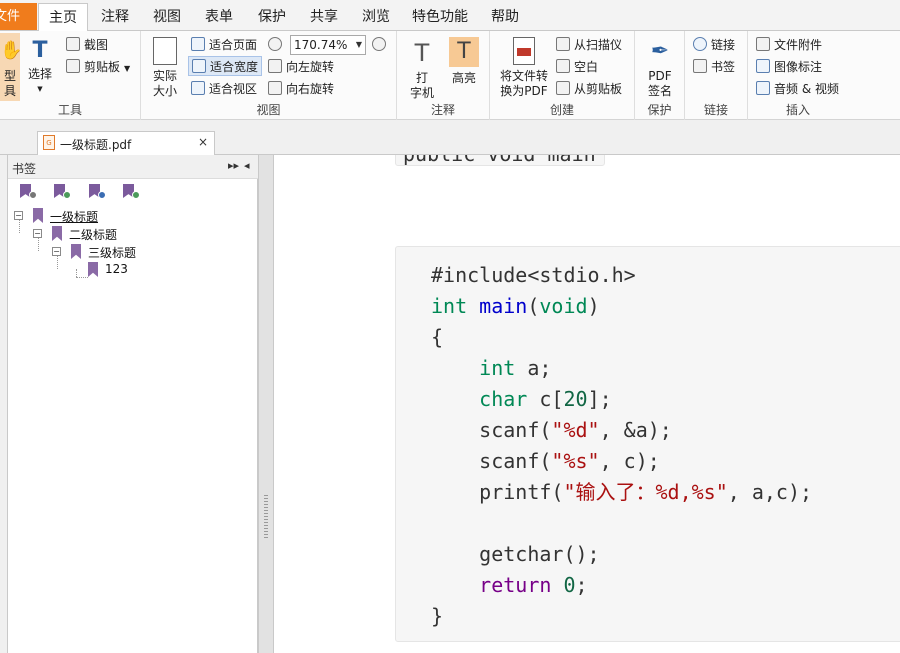  What do you see at coordinates (798, 45) in the screenshot?
I see `file-attachment-label: 文件附件` at bounding box center [798, 45].